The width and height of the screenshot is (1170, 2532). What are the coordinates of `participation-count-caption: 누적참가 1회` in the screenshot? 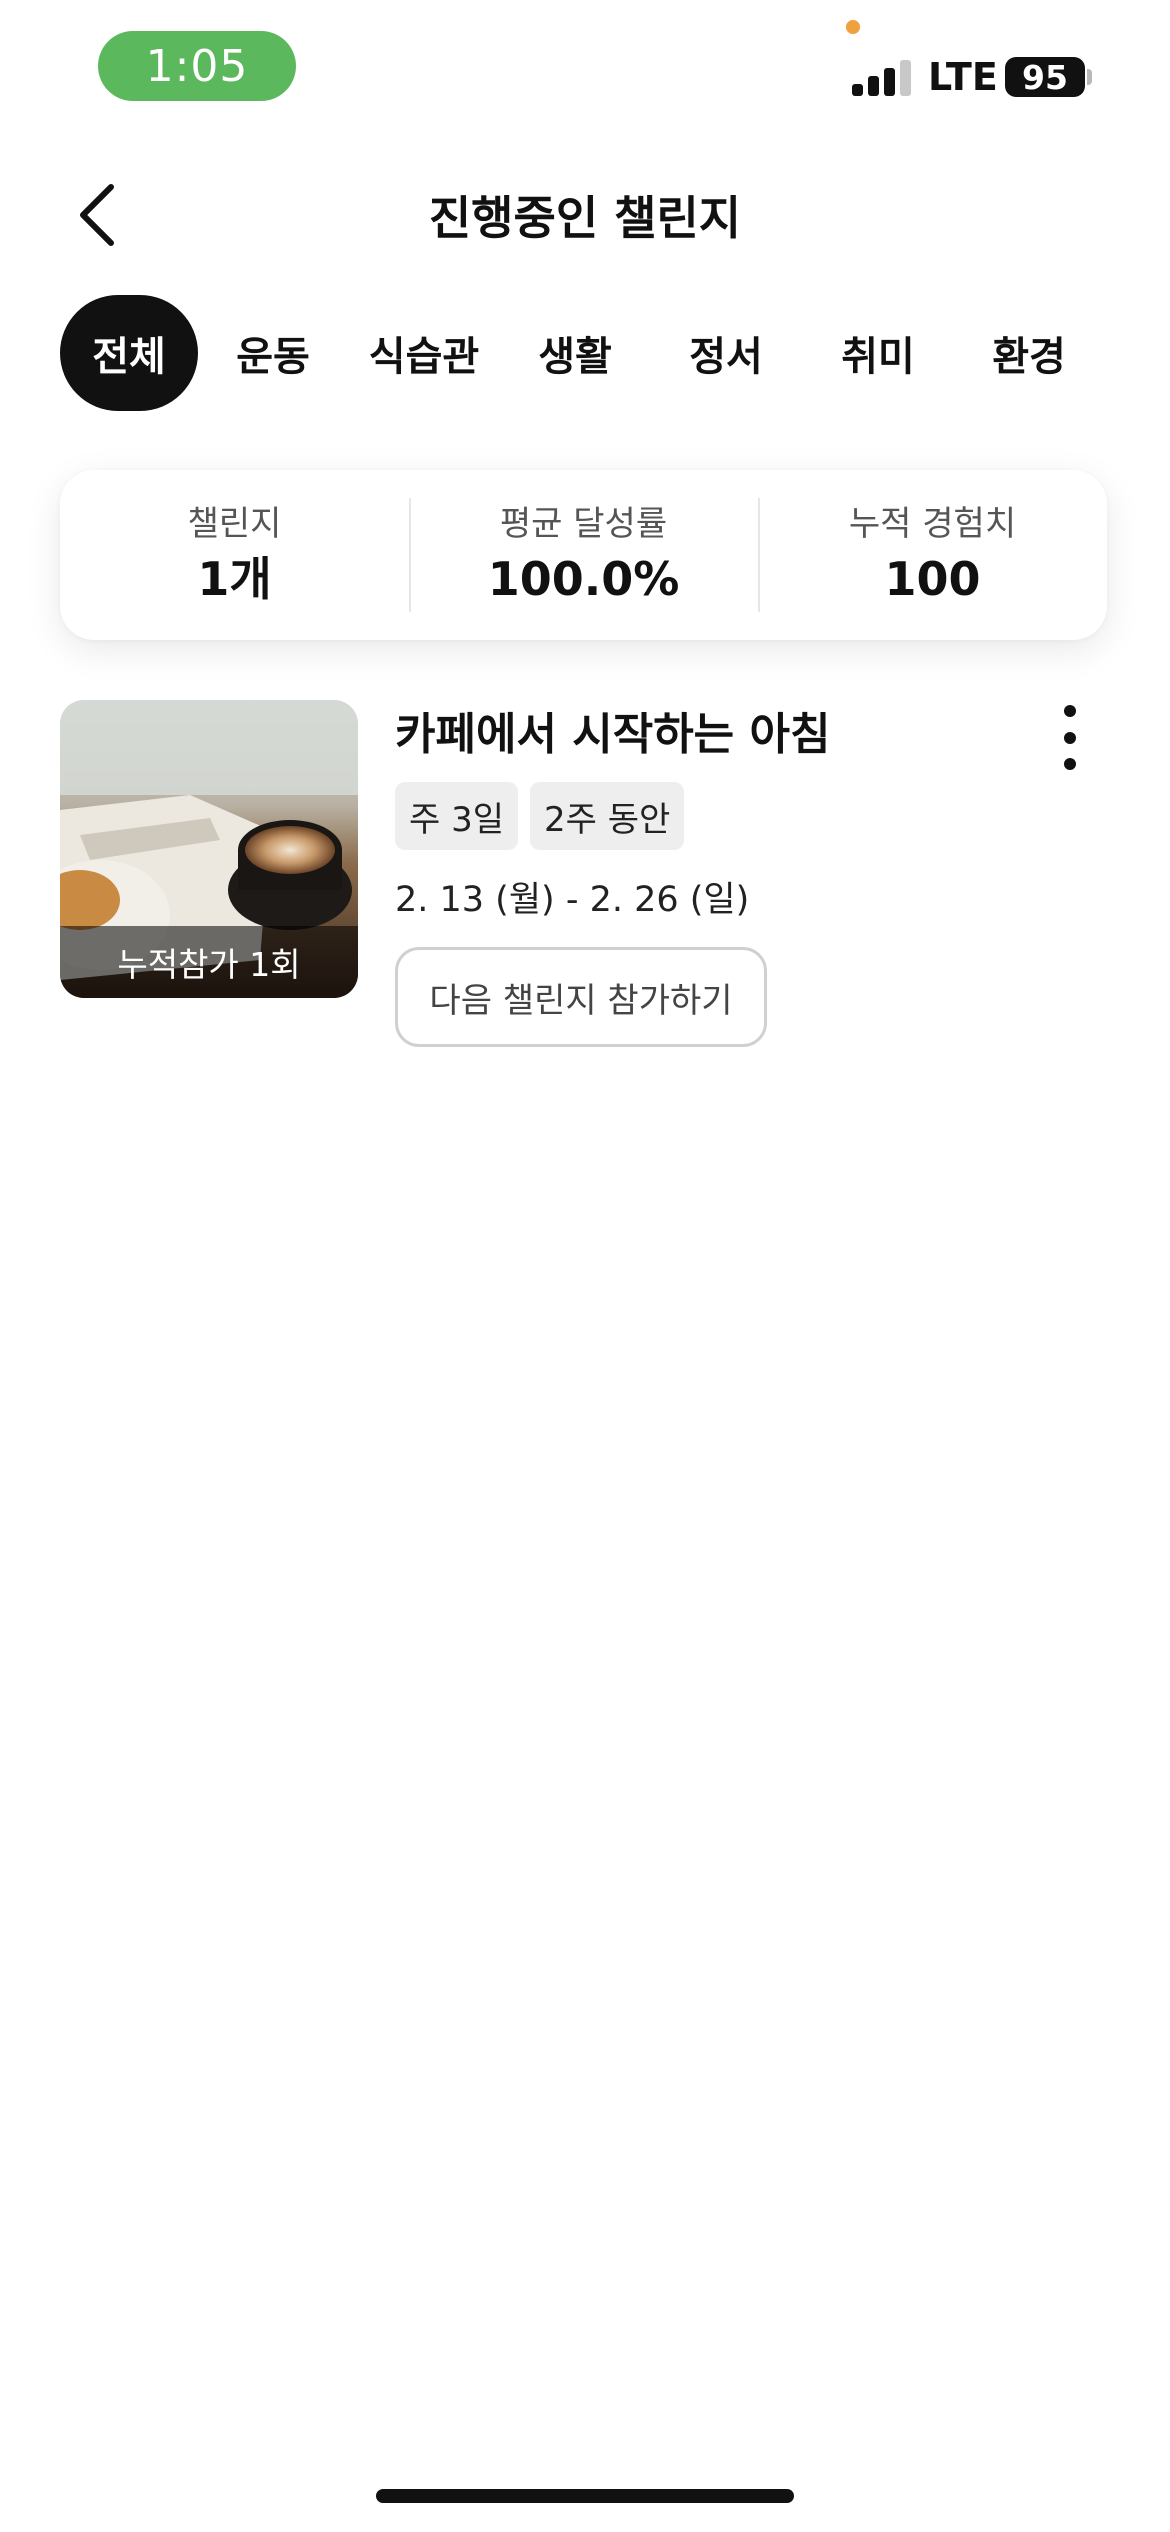 It's located at (209, 962).